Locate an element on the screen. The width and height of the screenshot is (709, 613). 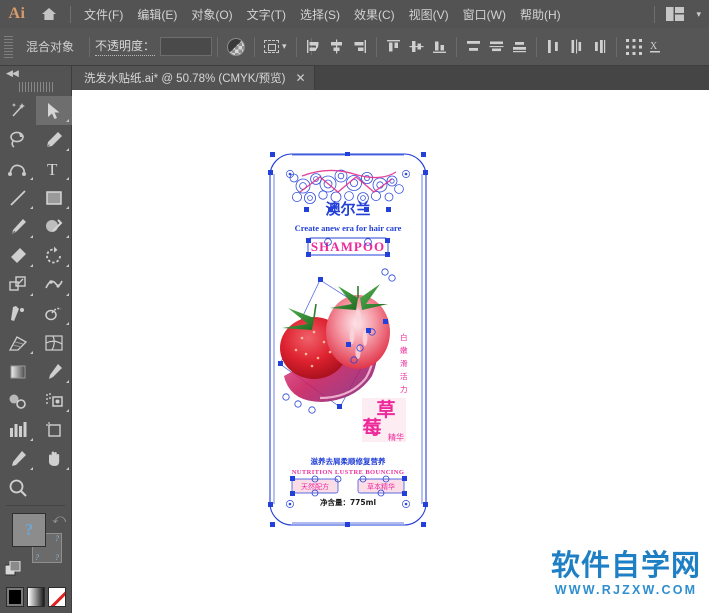
selection-type-label: 混合对象 is located at coordinates (50, 47).